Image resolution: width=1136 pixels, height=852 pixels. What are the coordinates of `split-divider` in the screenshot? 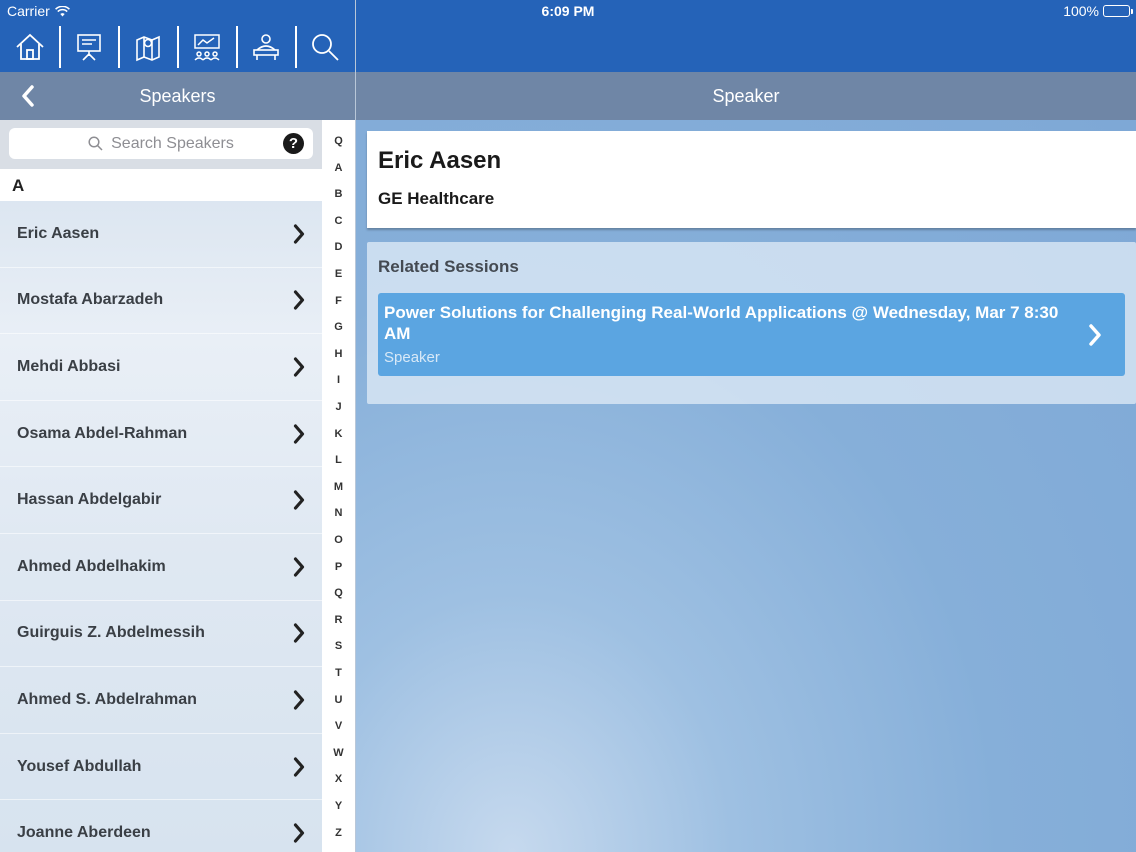 It's located at (355, 426).